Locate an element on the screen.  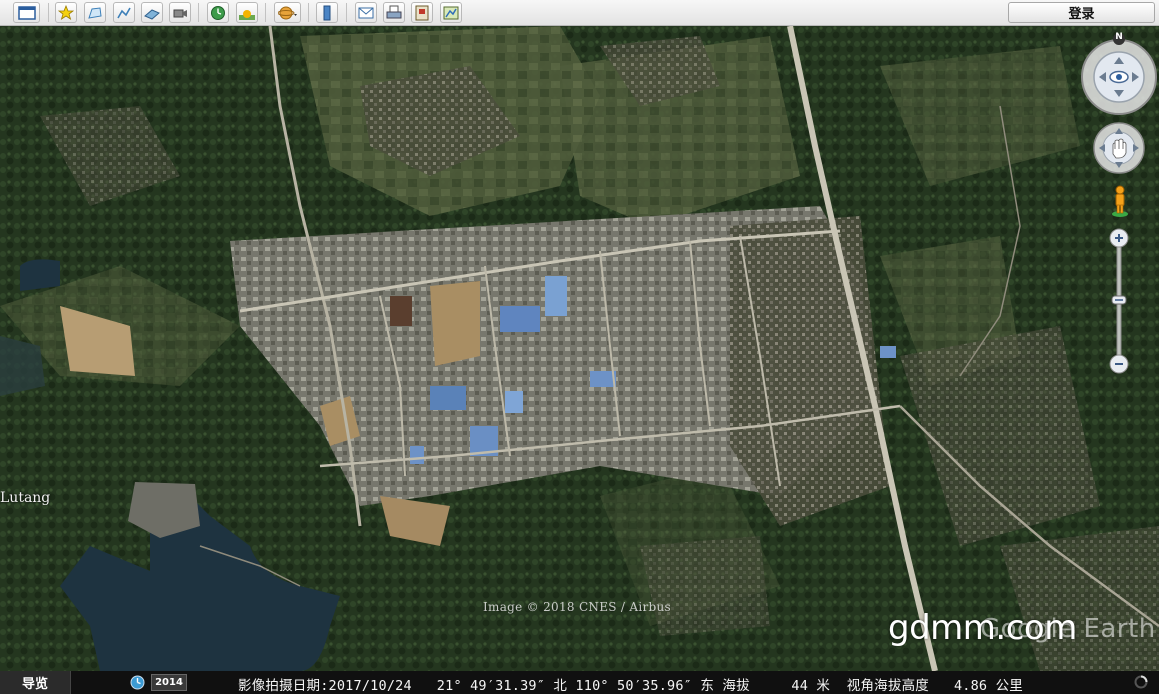
move-control is located at coordinates (1119, 148).